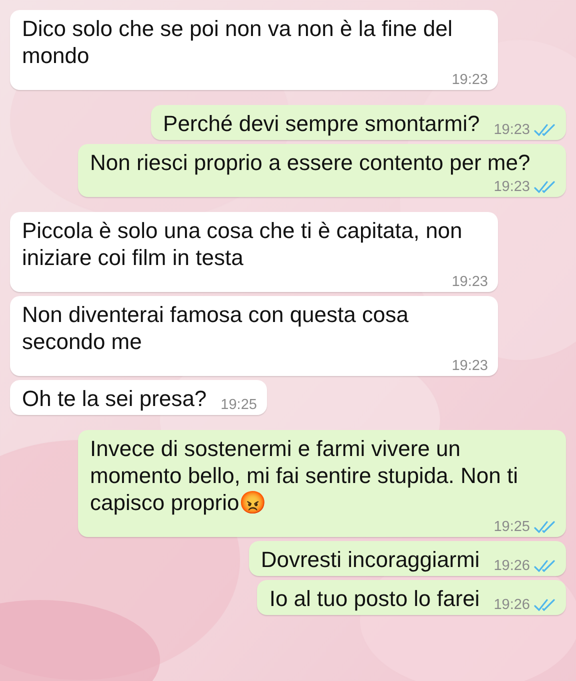 The image size is (576, 681). Describe the element at coordinates (310, 162) in the screenshot. I see `message-text: Non riesci proprio a essere contento per me?` at that location.